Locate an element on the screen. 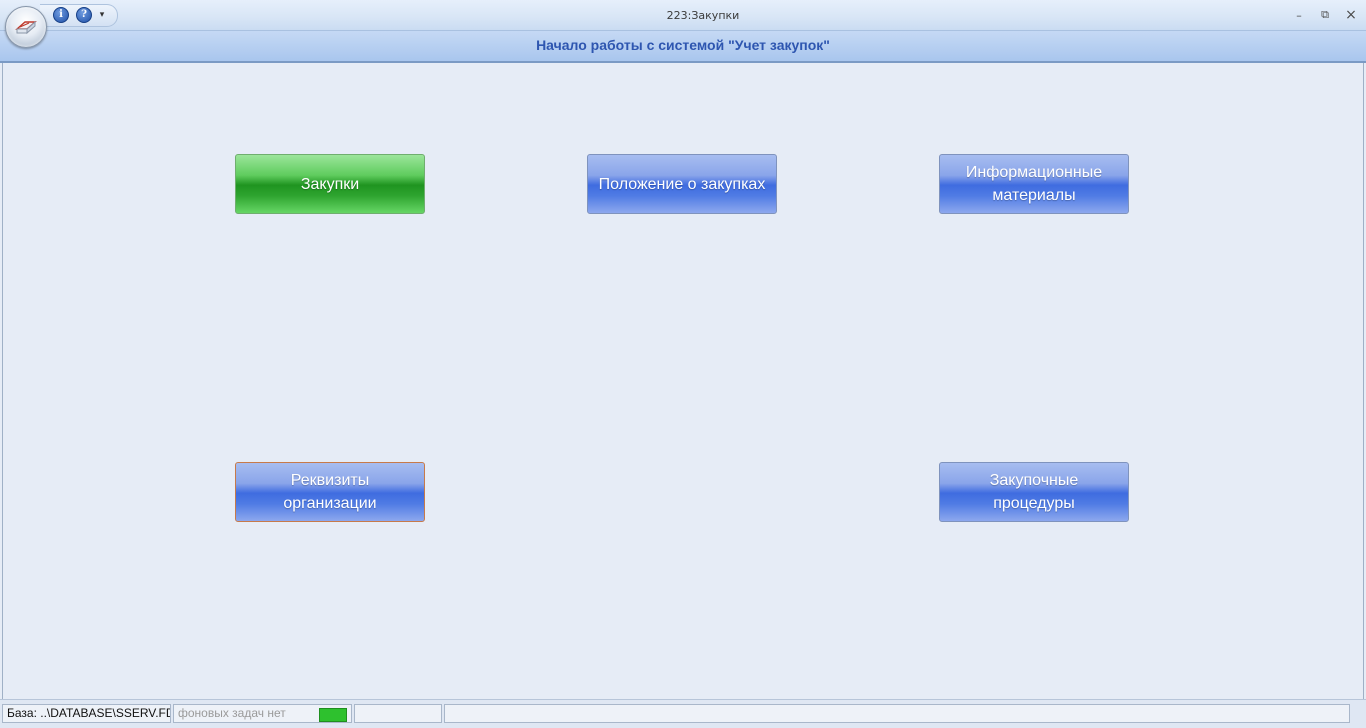 The image size is (1366, 728). minimize-icon: – is located at coordinates (1299, 15).